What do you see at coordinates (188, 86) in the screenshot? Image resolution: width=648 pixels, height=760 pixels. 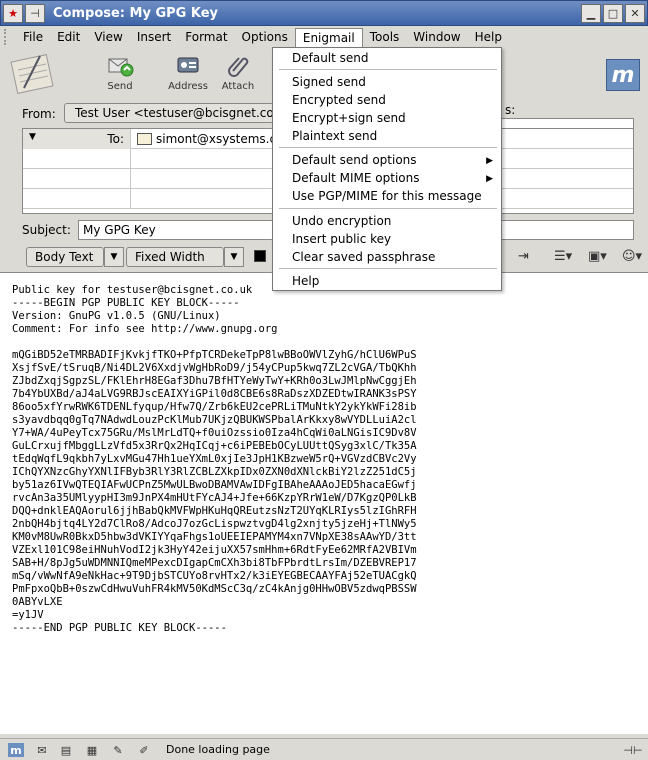 I see `address-label: Address` at bounding box center [188, 86].